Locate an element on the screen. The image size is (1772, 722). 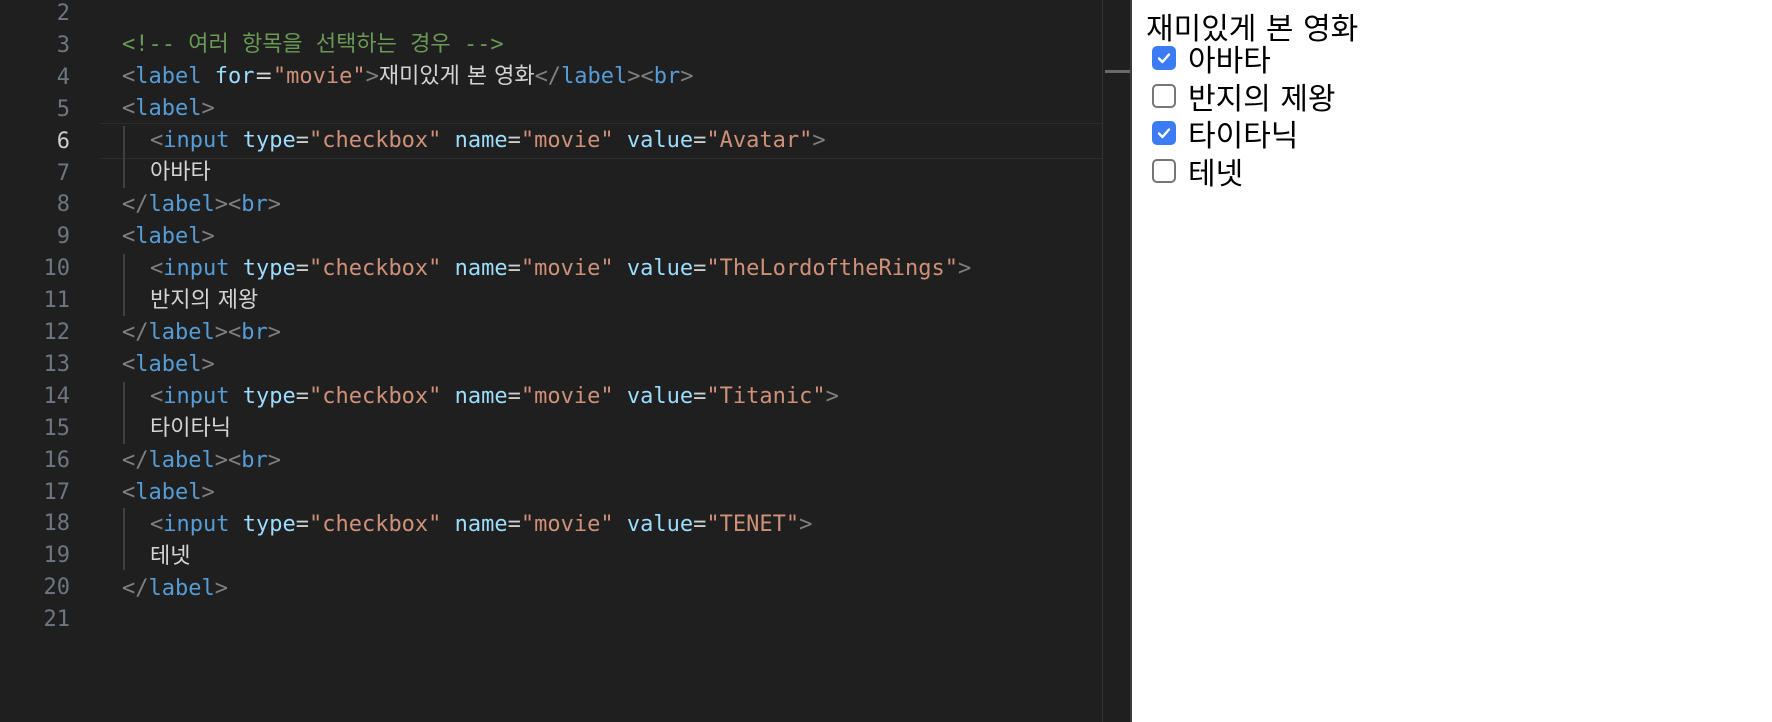
text-node: 반지의 제왕 is located at coordinates (204, 300).